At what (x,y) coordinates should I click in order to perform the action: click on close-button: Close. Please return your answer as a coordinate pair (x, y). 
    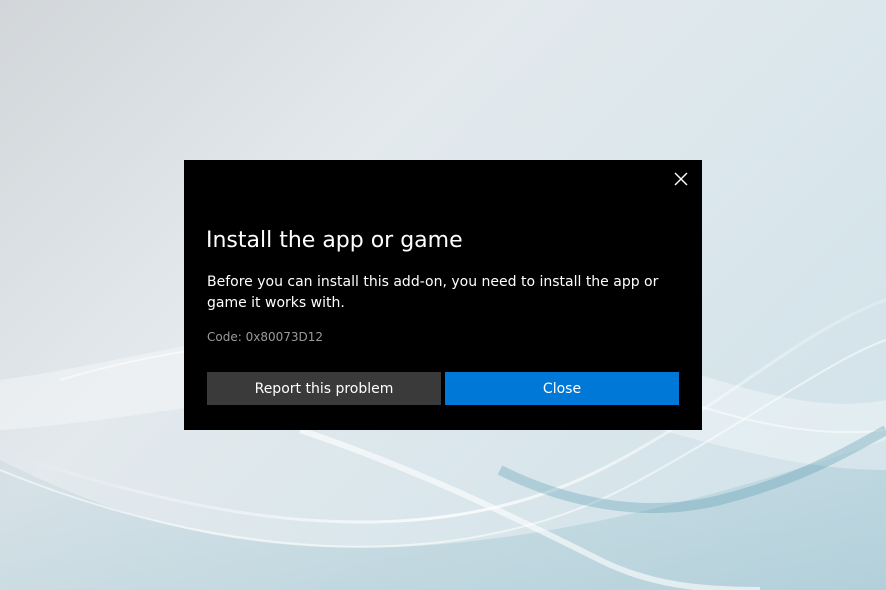
    Looking at the image, I should click on (562, 388).